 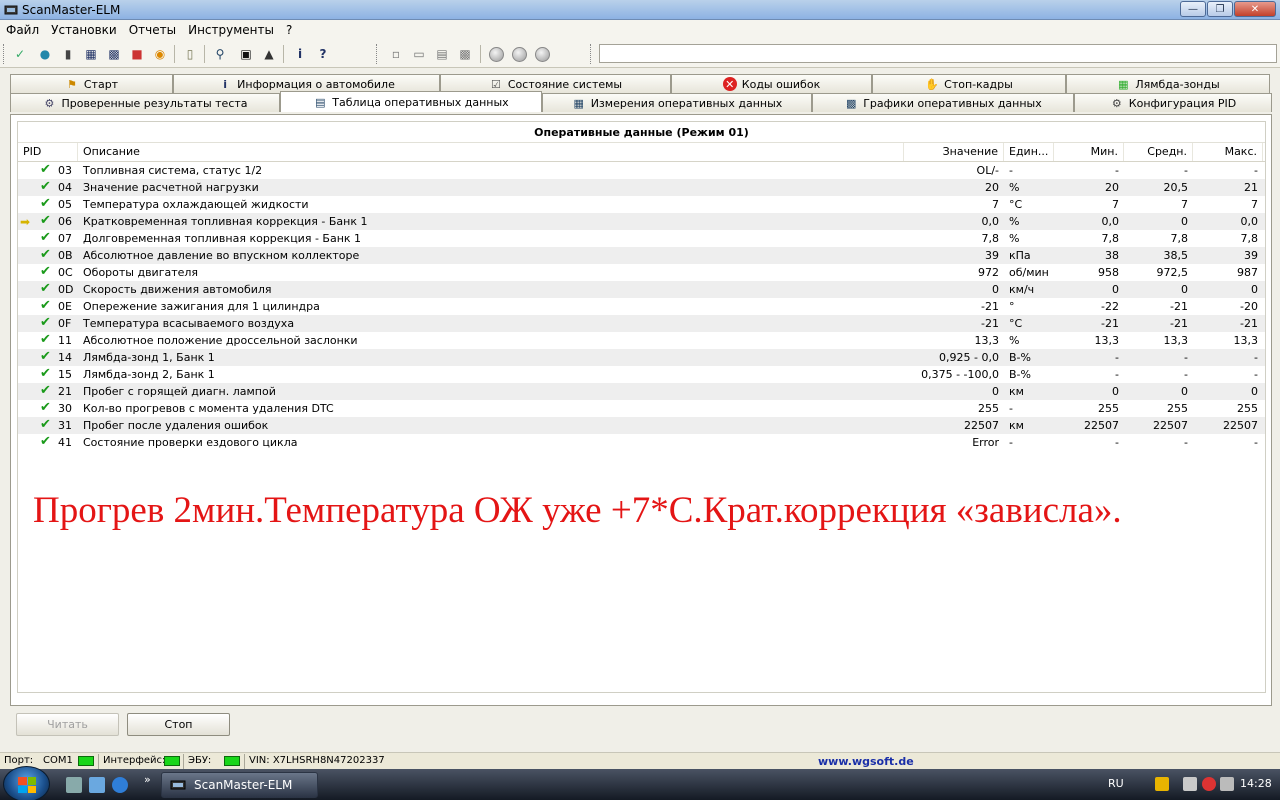 What do you see at coordinates (97, 785) in the screenshot?
I see `switch-windows-icon` at bounding box center [97, 785].